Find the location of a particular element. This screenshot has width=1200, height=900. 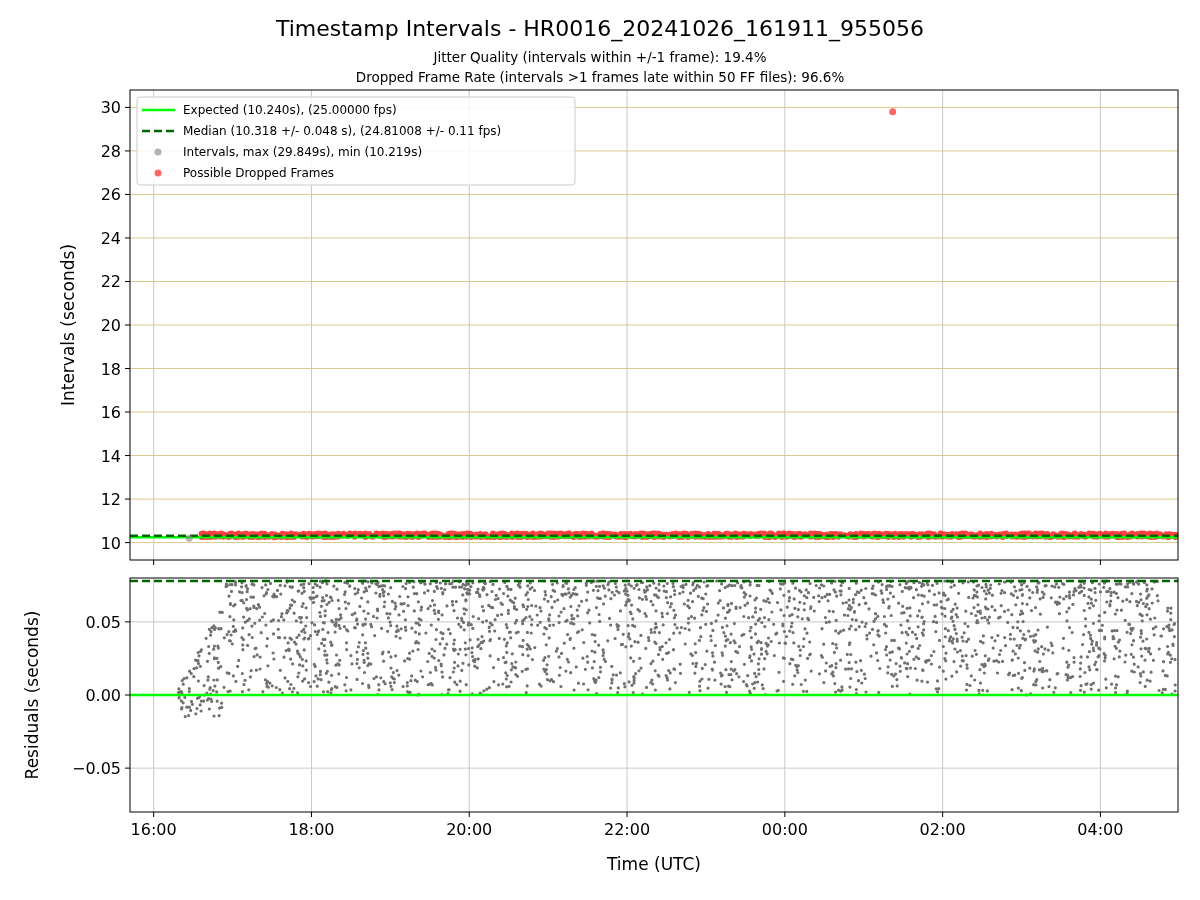

y-tick-label: 12 is located at coordinates (110, 500).